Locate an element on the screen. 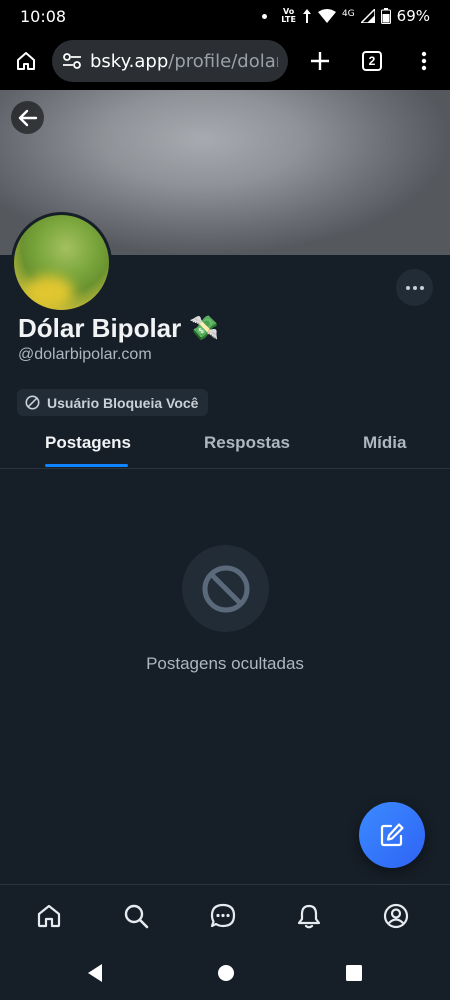 The height and width of the screenshot is (1000, 450). nav-search is located at coordinates (136, 916).